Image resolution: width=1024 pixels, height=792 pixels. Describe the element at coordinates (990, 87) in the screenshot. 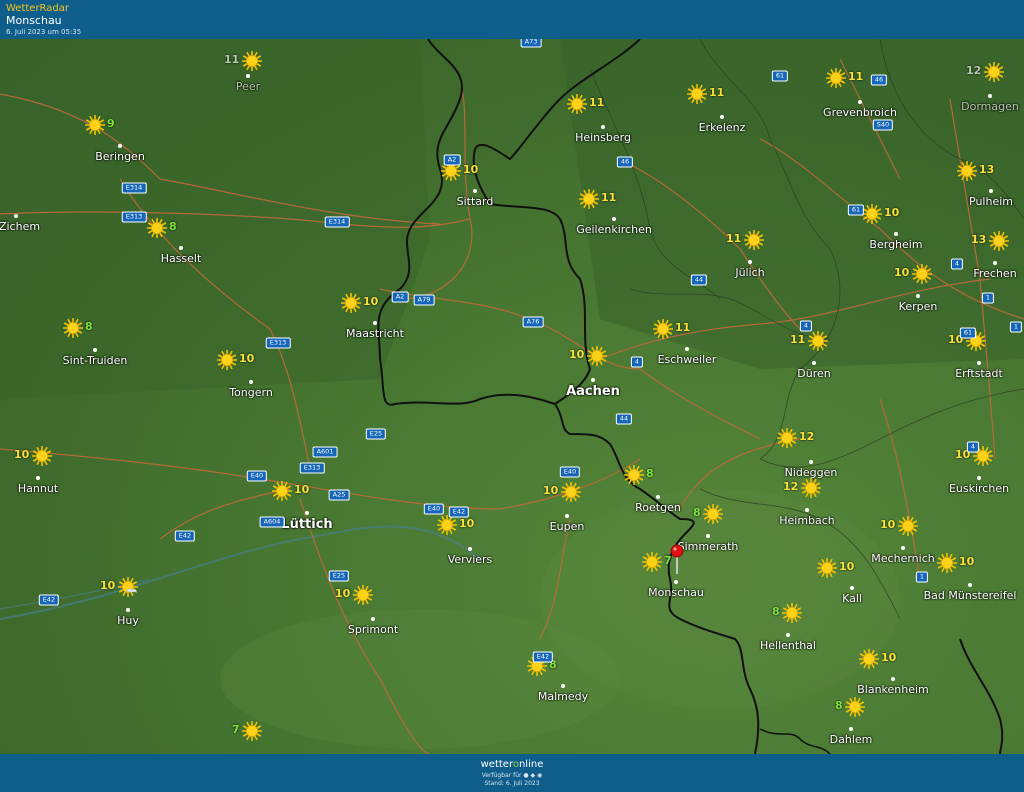

I see `city-marker: Dormagen 12` at that location.